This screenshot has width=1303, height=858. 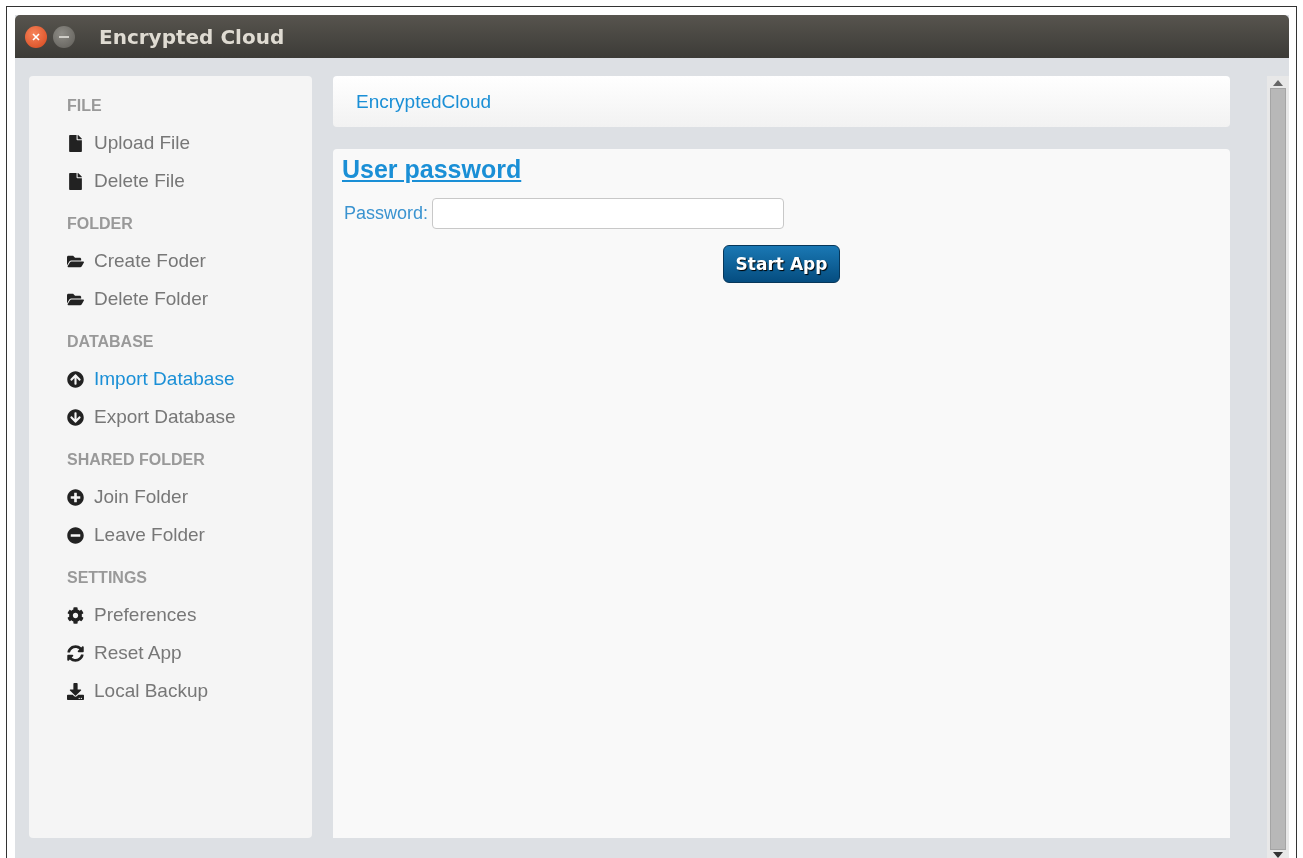 I want to click on section-heading: SETTINGS, so click(x=107, y=578).